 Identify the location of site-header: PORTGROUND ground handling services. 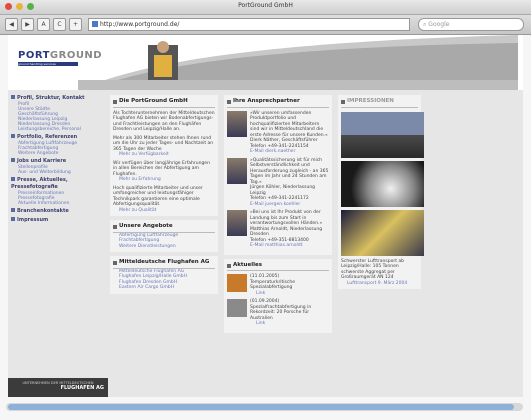
(265, 62).